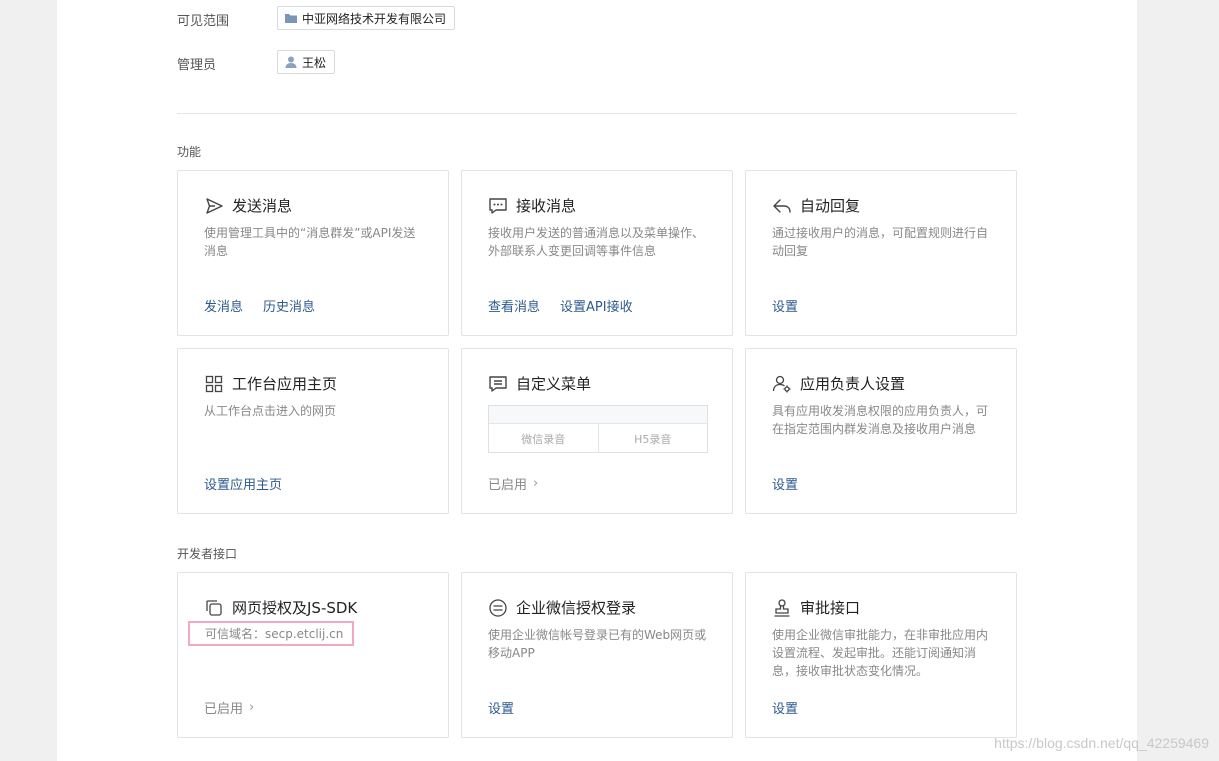 This screenshot has height=761, width=1219. What do you see at coordinates (785, 483) in the screenshot?
I see `app-owner-settings-link: 设置` at bounding box center [785, 483].